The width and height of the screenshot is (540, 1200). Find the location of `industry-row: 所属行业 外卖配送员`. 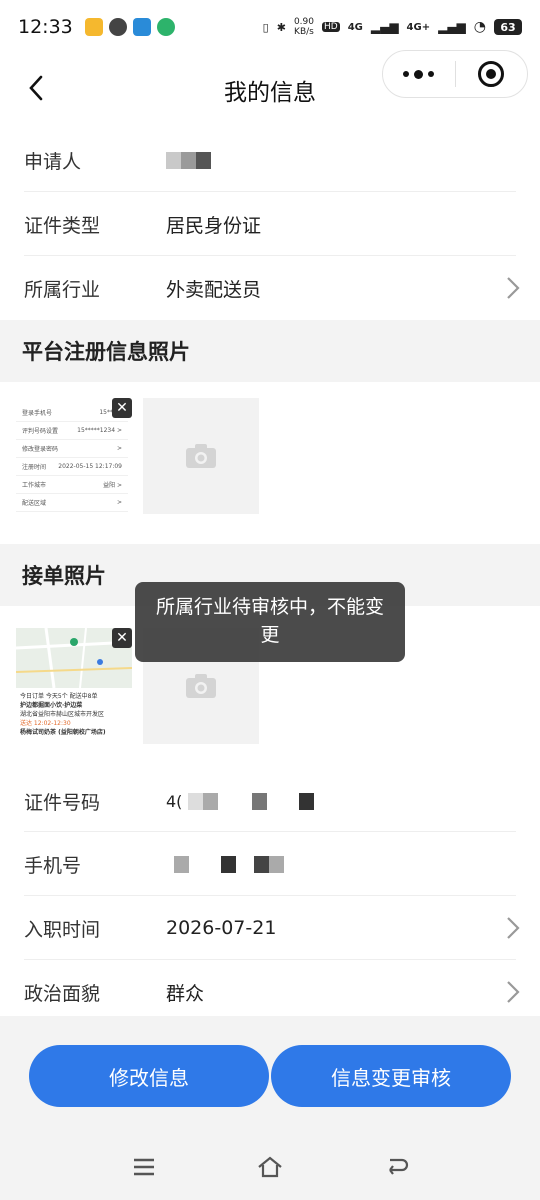

industry-row: 所属行业 外卖配送员 is located at coordinates (270, 288).